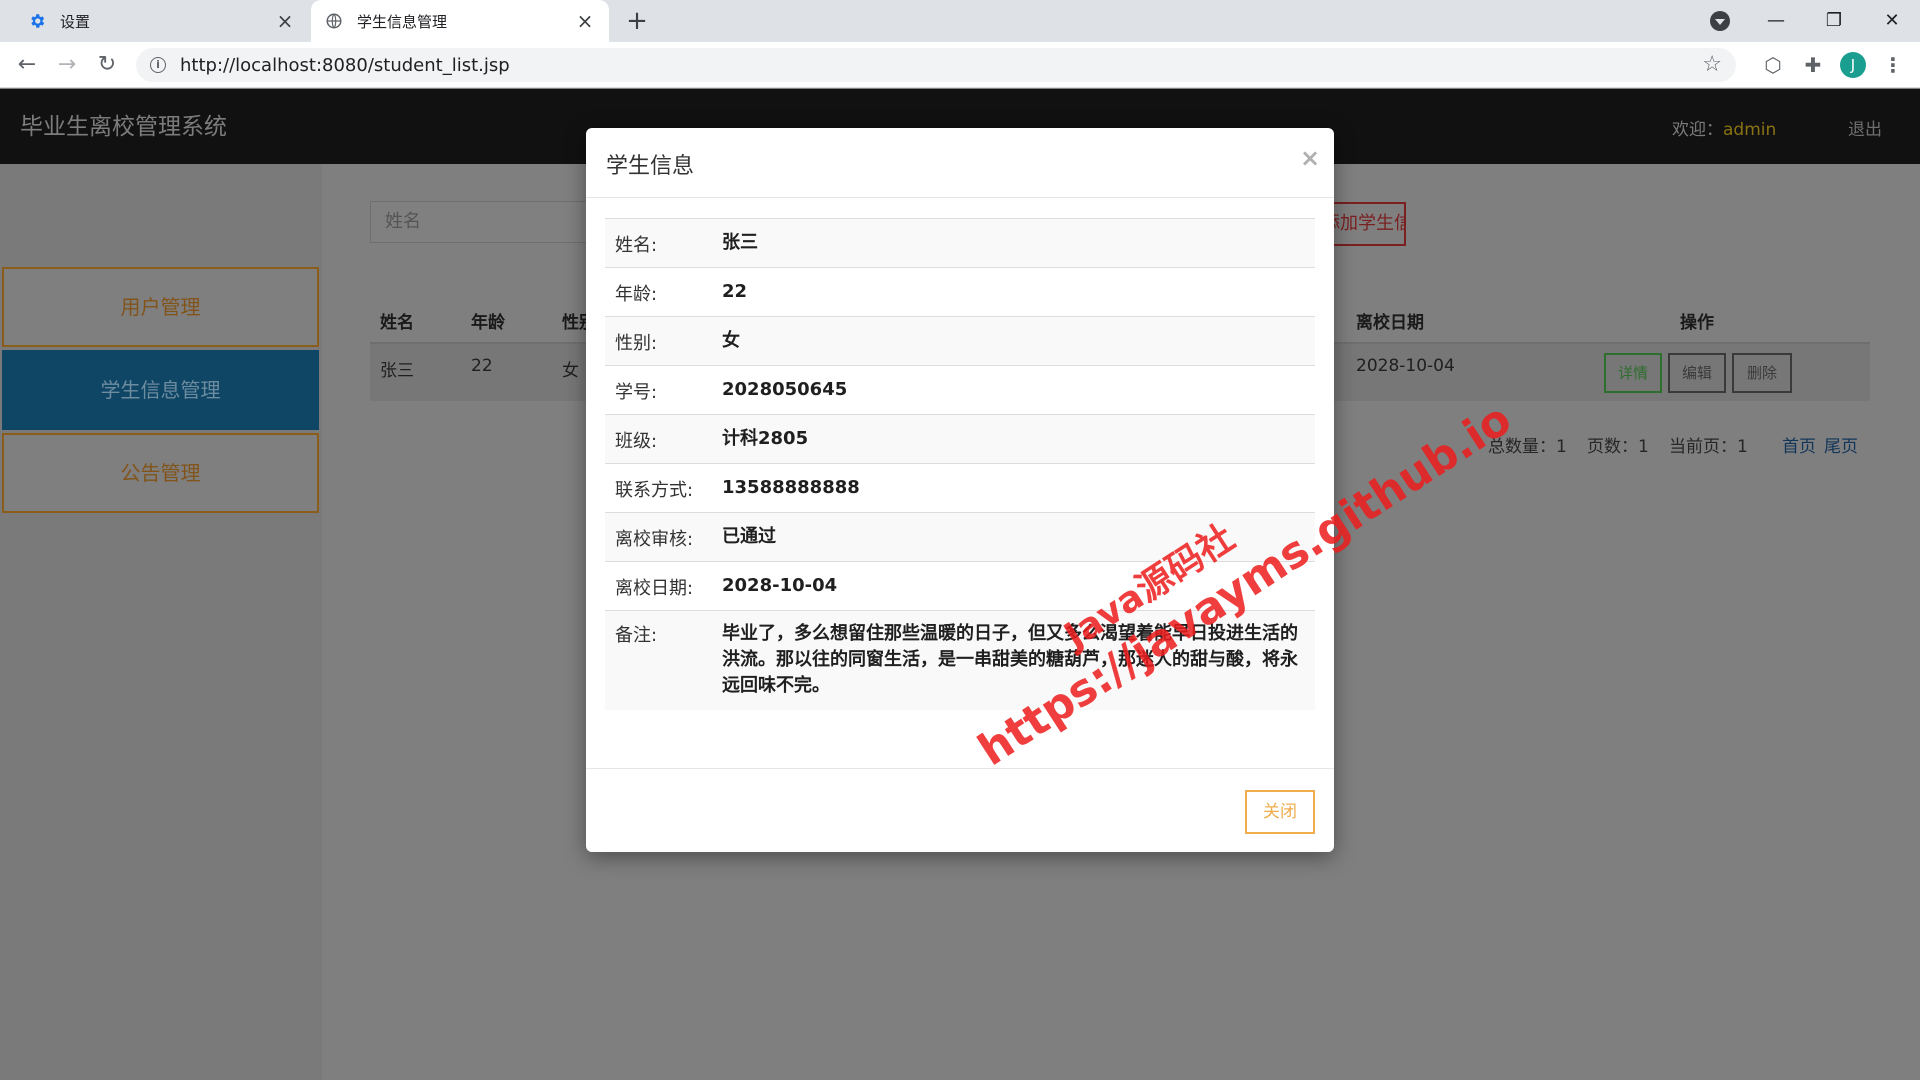  I want to click on detail-value: 2028050645, so click(1013, 390).